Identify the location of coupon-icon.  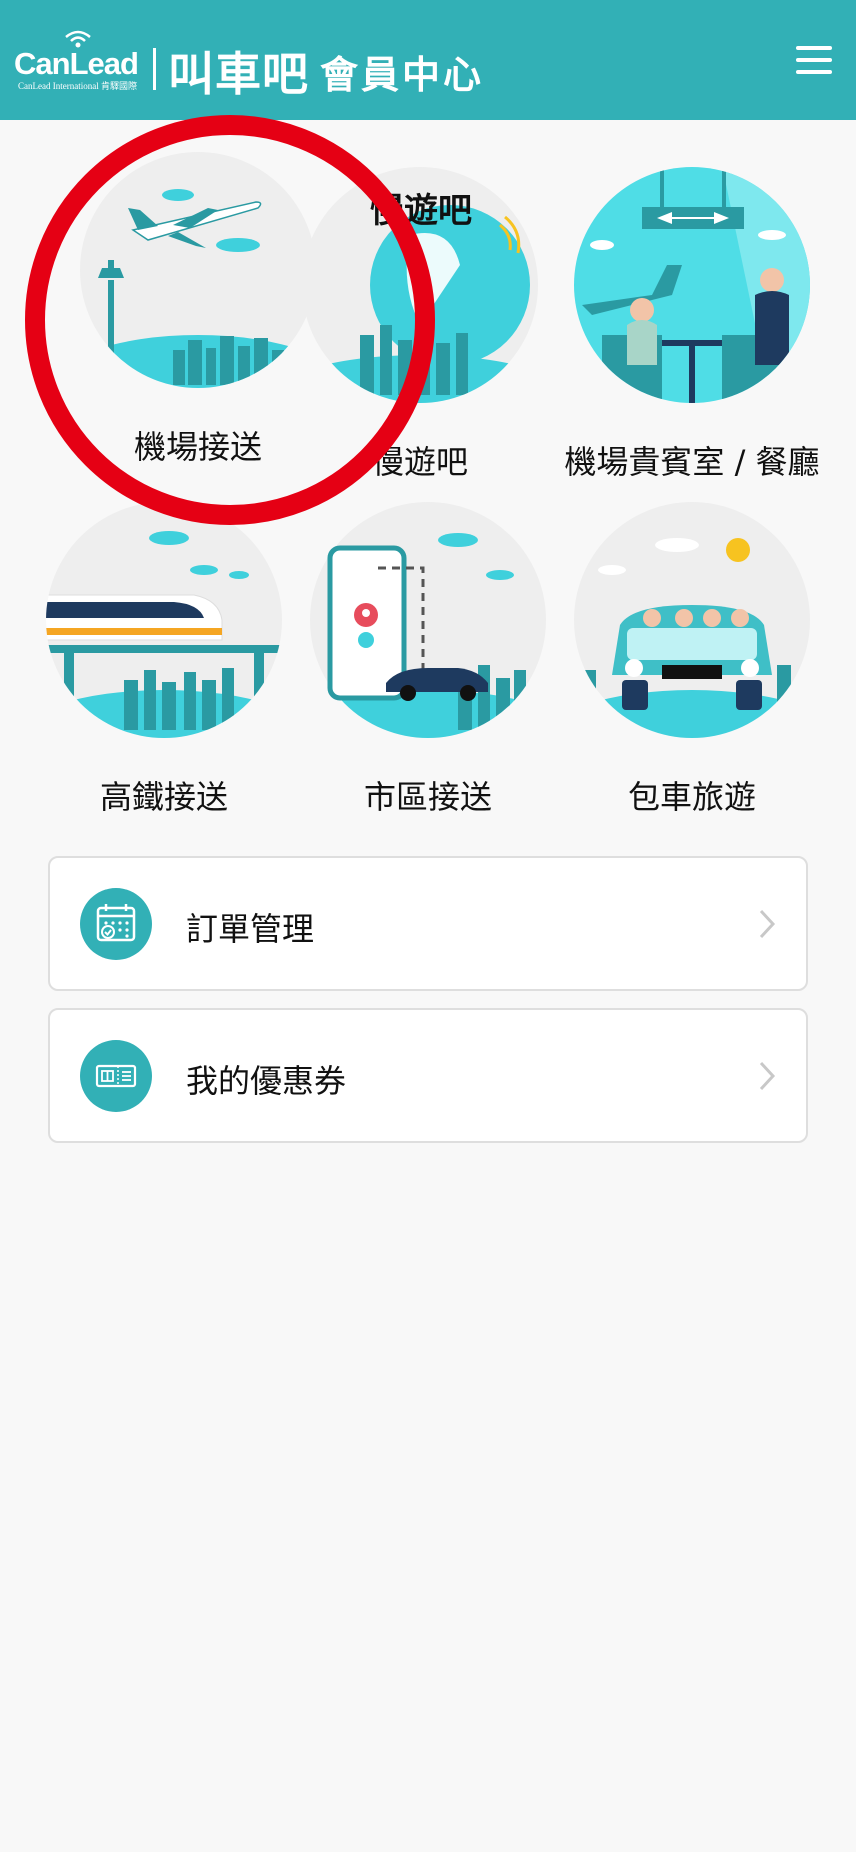
(116, 1076).